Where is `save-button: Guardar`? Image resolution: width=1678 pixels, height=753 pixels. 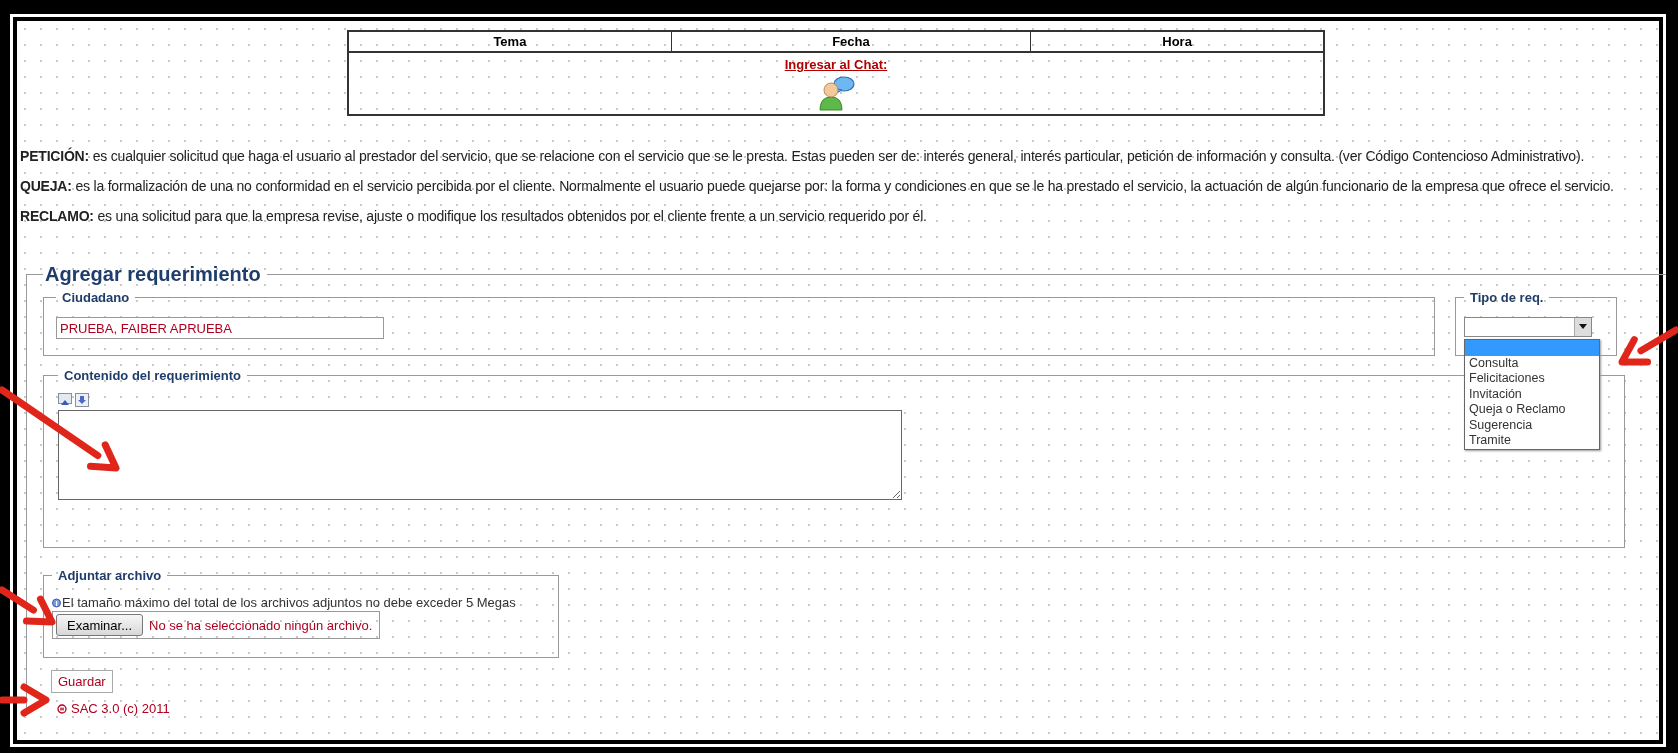 save-button: Guardar is located at coordinates (82, 681).